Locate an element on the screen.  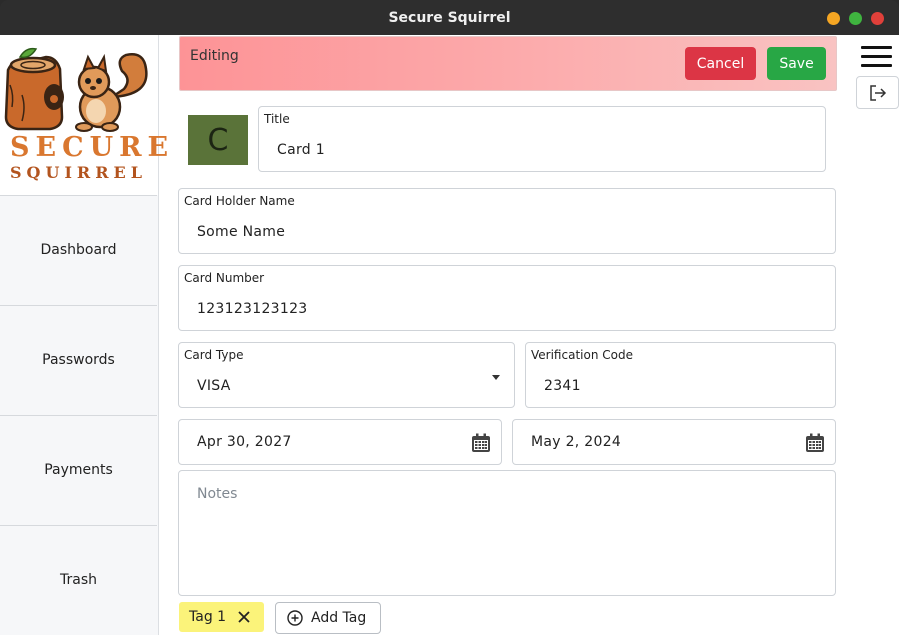
card-holder-field: Card Holder Name Some Name is located at coordinates (507, 221).